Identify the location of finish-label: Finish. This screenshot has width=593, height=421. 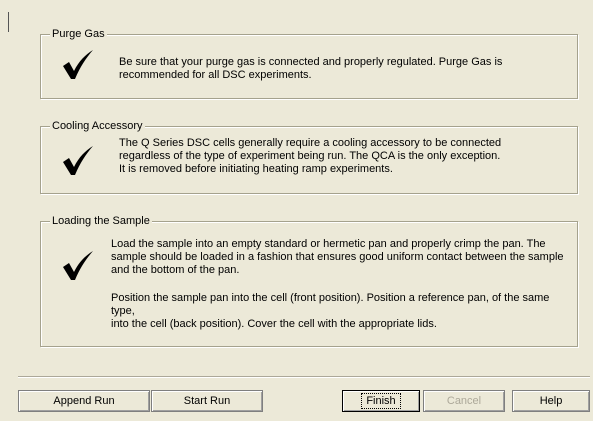
(381, 401).